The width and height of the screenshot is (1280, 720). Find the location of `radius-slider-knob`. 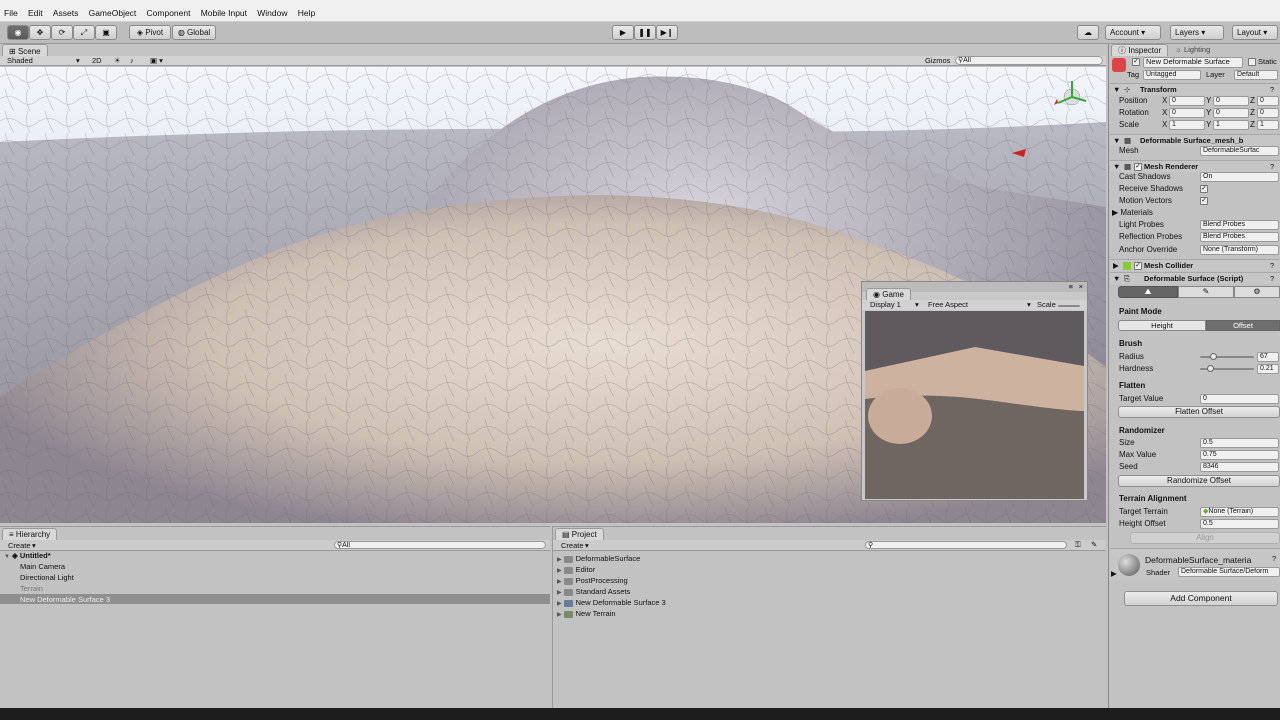

radius-slider-knob is located at coordinates (1213, 356).